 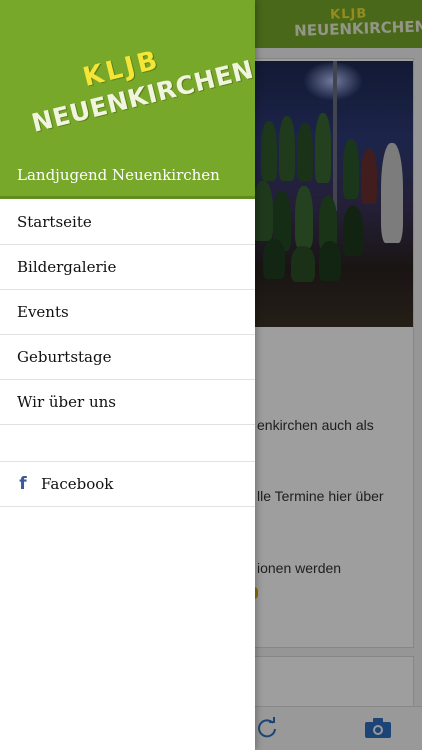 What do you see at coordinates (127, 312) in the screenshot?
I see `menu-item-events: Events` at bounding box center [127, 312].